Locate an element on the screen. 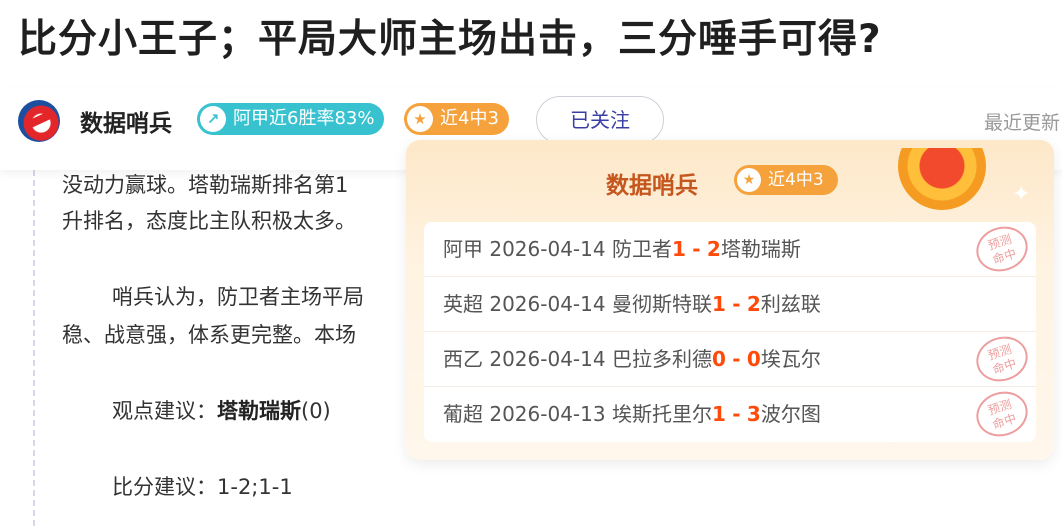 This screenshot has height=526, width=1062. win-rate-label: 阿甲近6胜率83% is located at coordinates (304, 118).